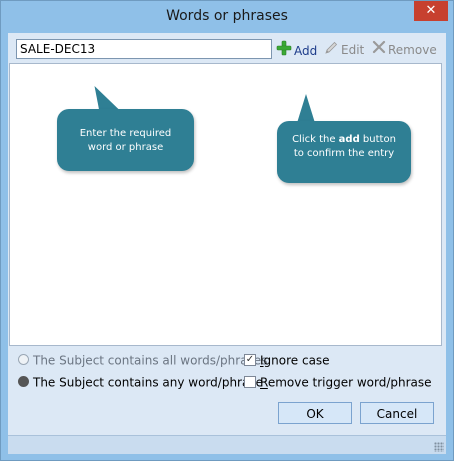  I want to click on remove-trigger-checkbox: Remove trigger word/phrase, so click(338, 382).